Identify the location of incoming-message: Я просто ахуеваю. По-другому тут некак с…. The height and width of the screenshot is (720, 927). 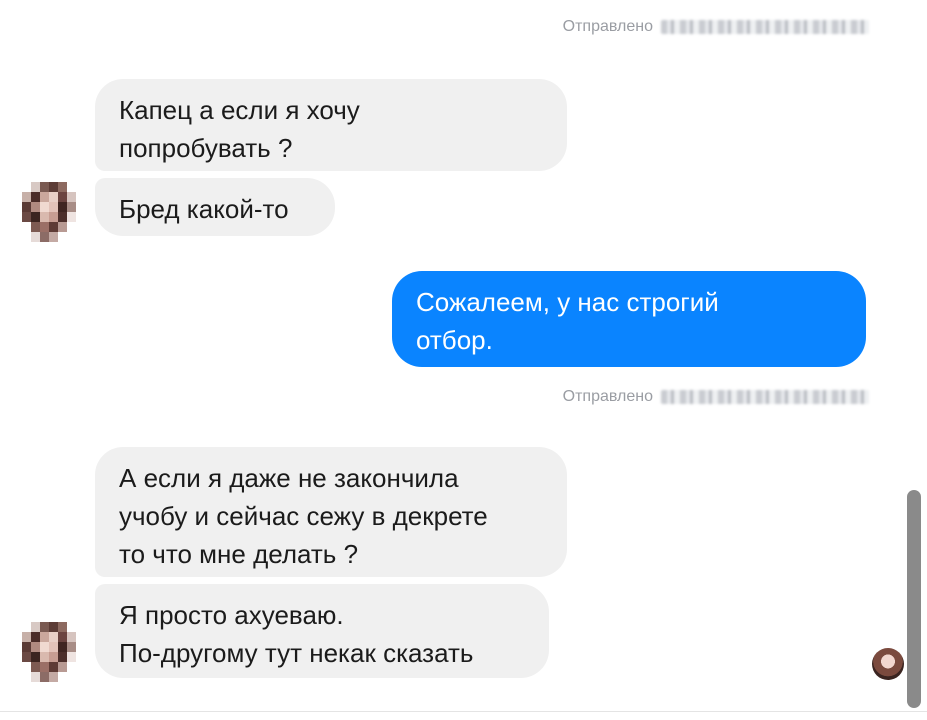
(322, 631).